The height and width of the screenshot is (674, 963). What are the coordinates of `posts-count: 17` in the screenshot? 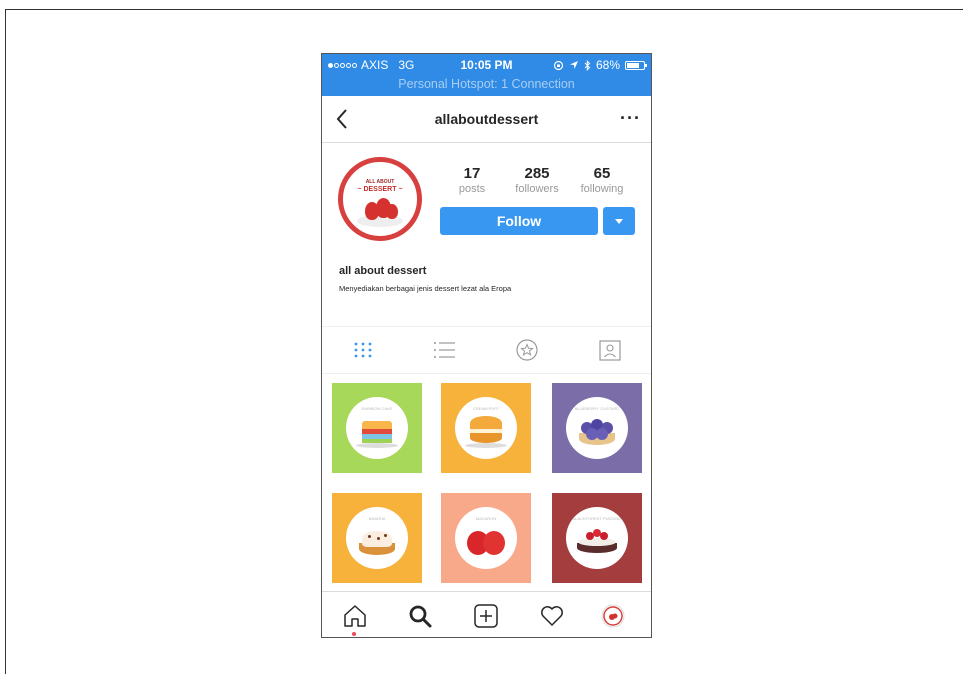 It's located at (472, 173).